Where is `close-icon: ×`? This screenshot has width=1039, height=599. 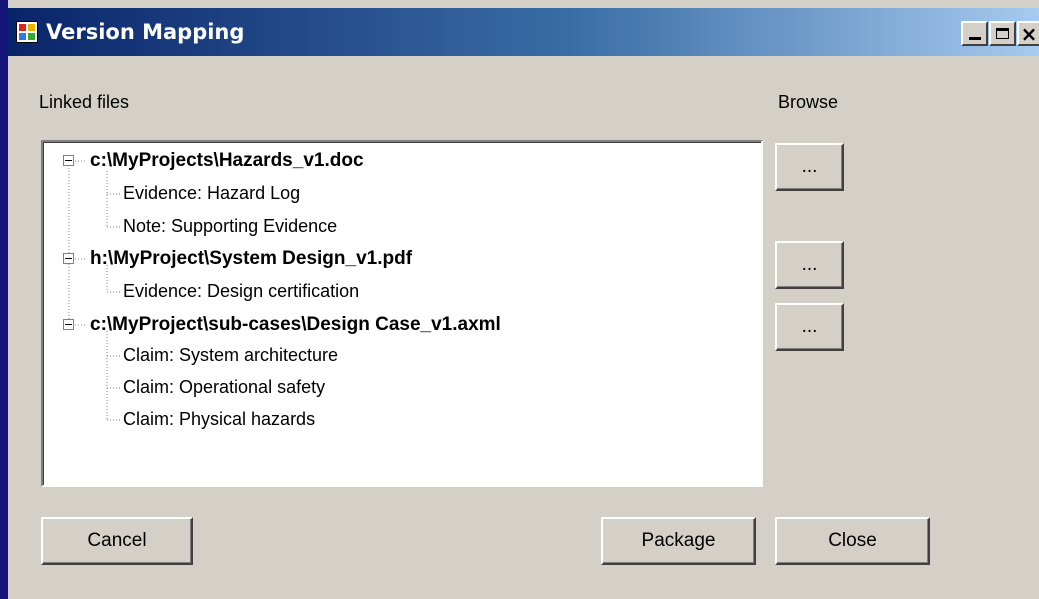 close-icon: × is located at coordinates (1029, 33).